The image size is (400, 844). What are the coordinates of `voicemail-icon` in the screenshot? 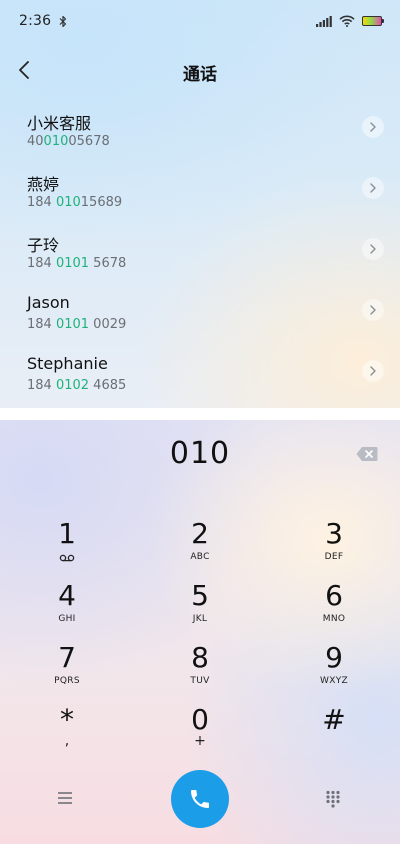 It's located at (67, 558).